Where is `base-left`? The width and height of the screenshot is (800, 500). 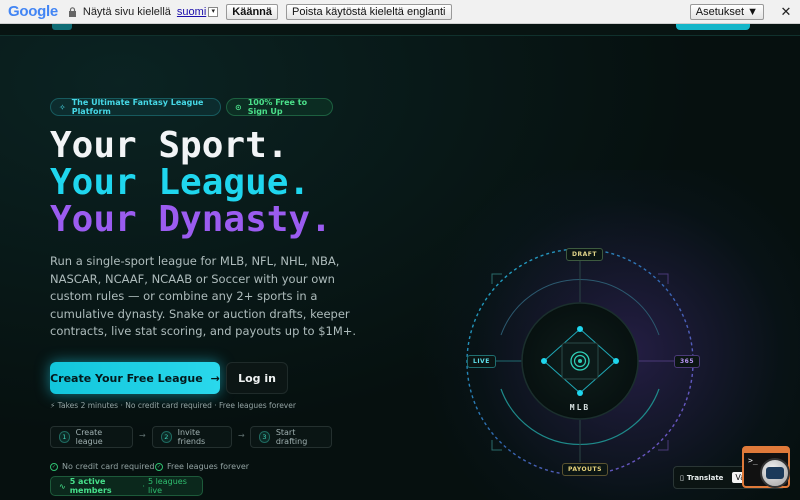 base-left is located at coordinates (544, 361).